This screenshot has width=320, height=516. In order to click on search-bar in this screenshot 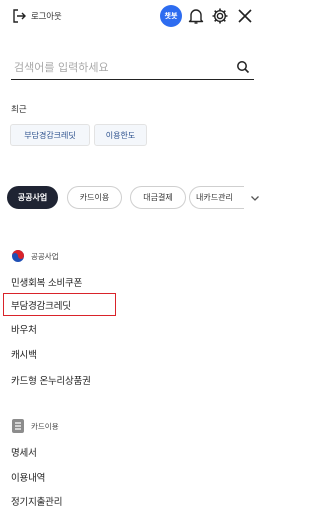, I will do `click(132, 67)`.